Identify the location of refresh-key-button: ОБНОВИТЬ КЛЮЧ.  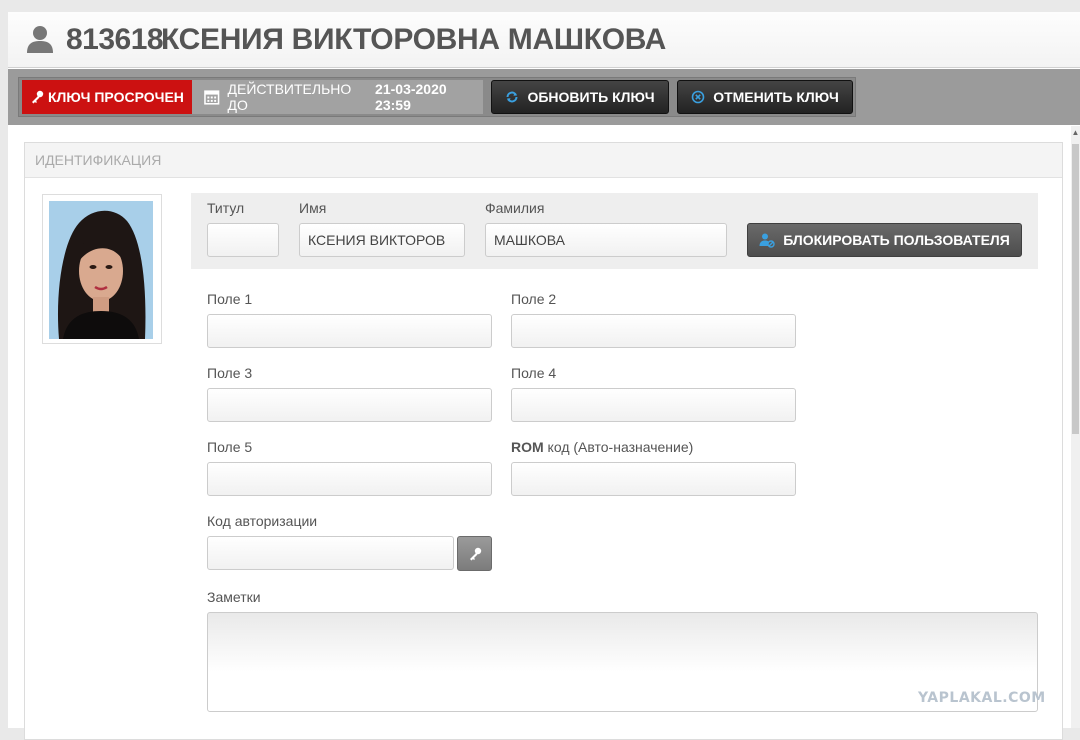
(580, 97).